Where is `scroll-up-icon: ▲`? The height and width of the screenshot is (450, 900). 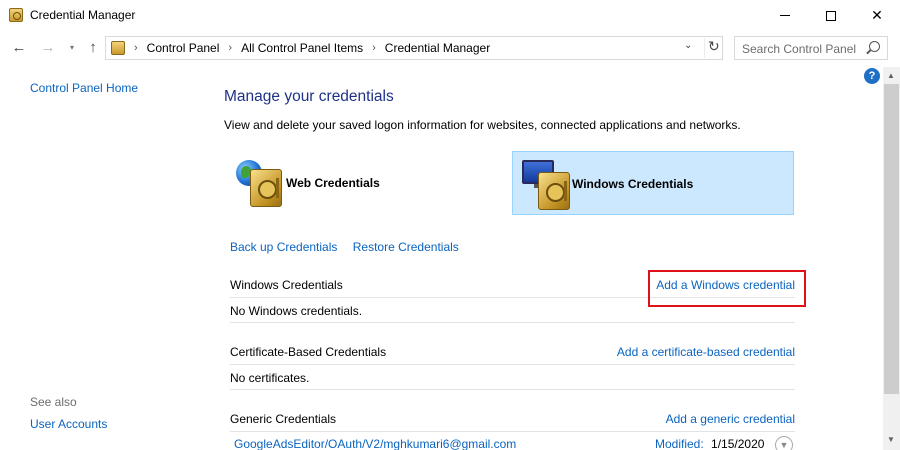 scroll-up-icon: ▲ is located at coordinates (891, 75).